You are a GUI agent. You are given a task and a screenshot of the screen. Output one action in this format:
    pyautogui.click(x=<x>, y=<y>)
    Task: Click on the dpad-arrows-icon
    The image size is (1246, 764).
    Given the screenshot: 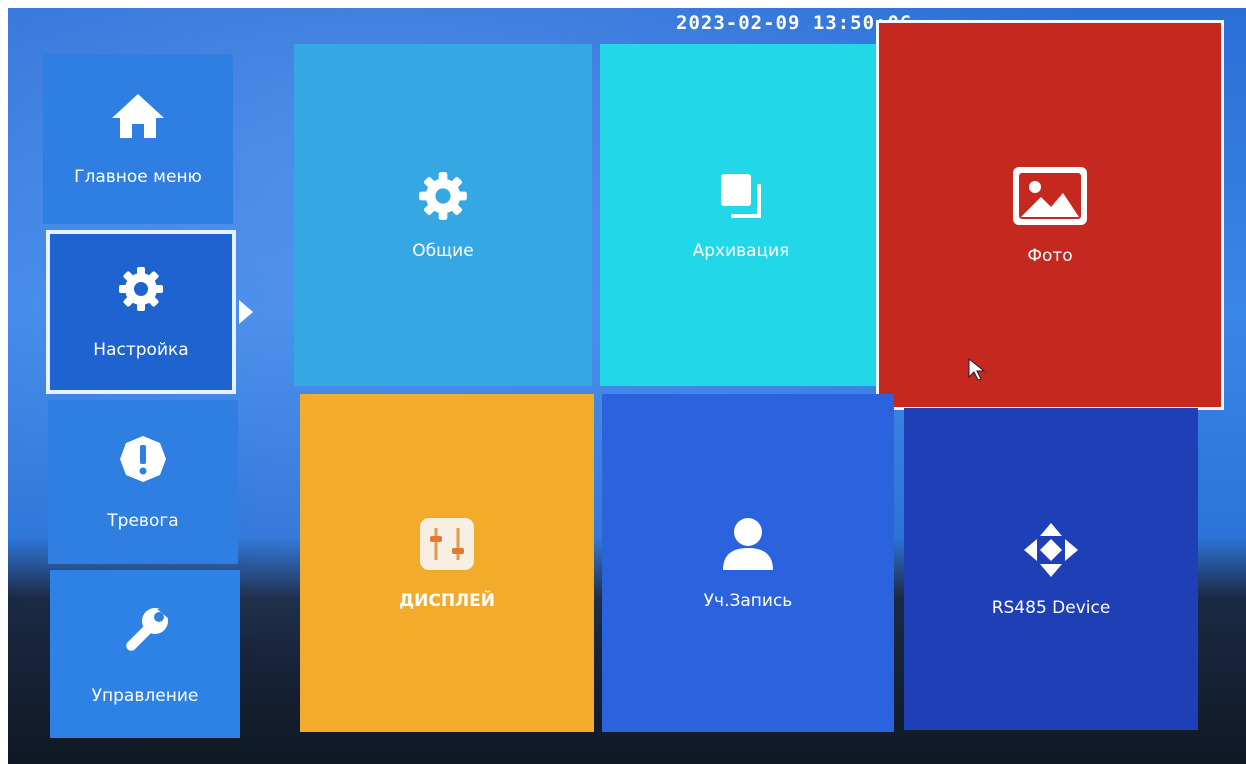 What is the action you would take?
    pyautogui.click(x=1051, y=552)
    